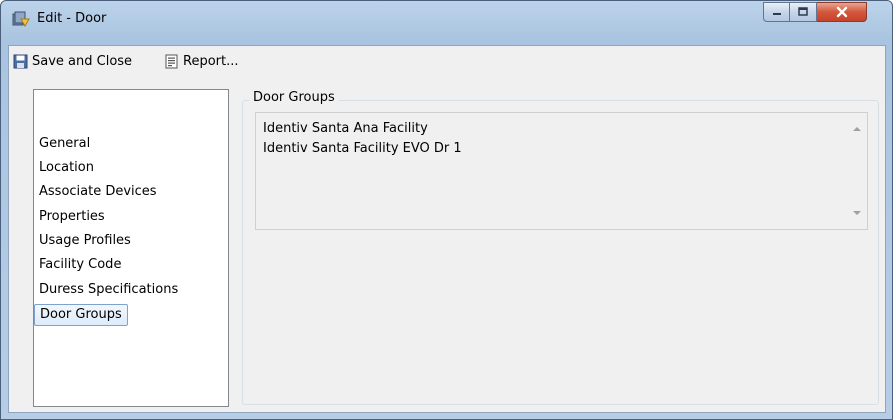 This screenshot has width=893, height=420. Describe the element at coordinates (21, 19) in the screenshot. I see `door-app-icon` at that location.